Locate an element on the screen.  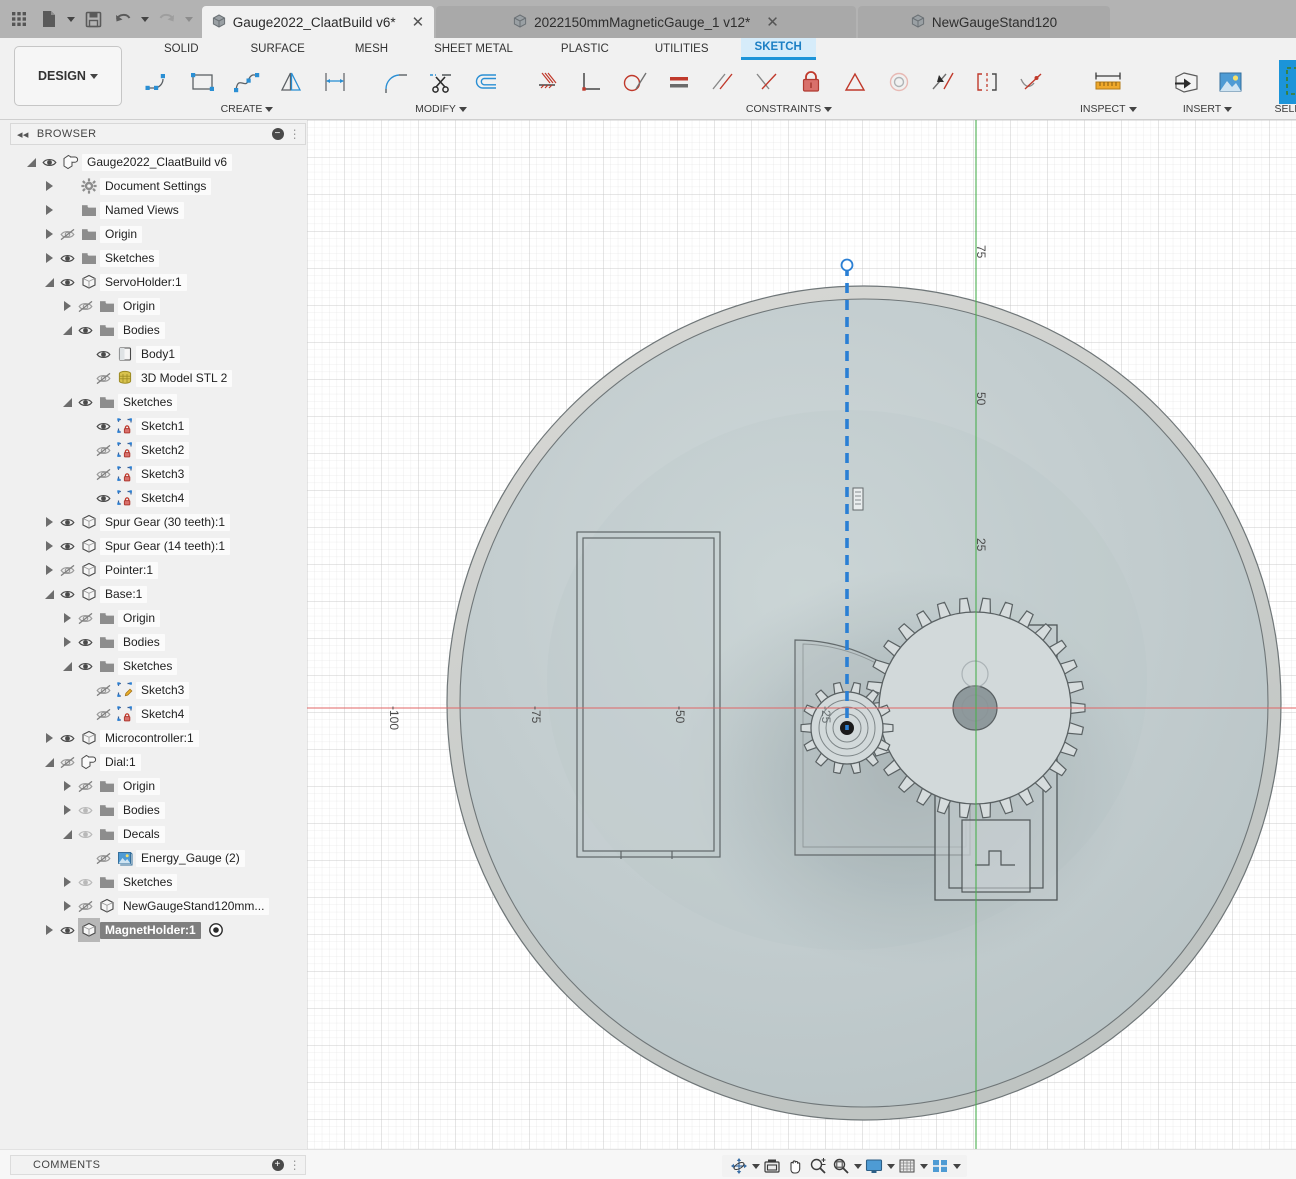
mirror-icon is located at coordinates (291, 82).